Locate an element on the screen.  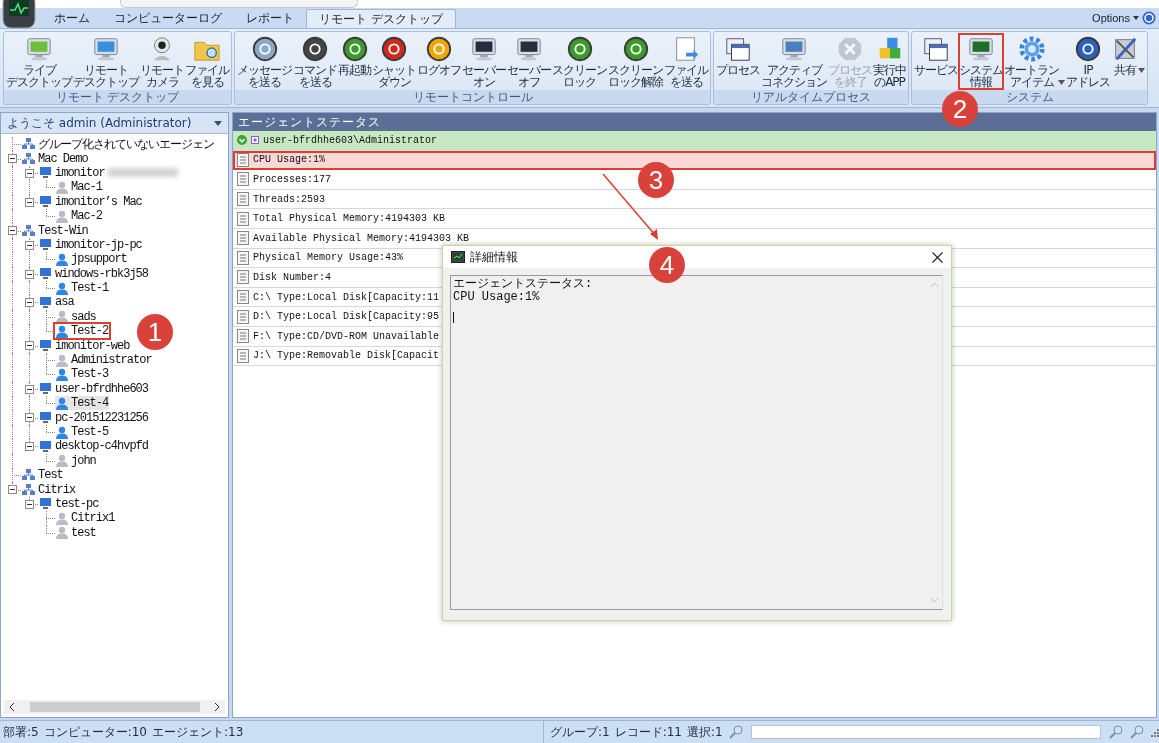
tree-item: sads is located at coordinates (76, 316).